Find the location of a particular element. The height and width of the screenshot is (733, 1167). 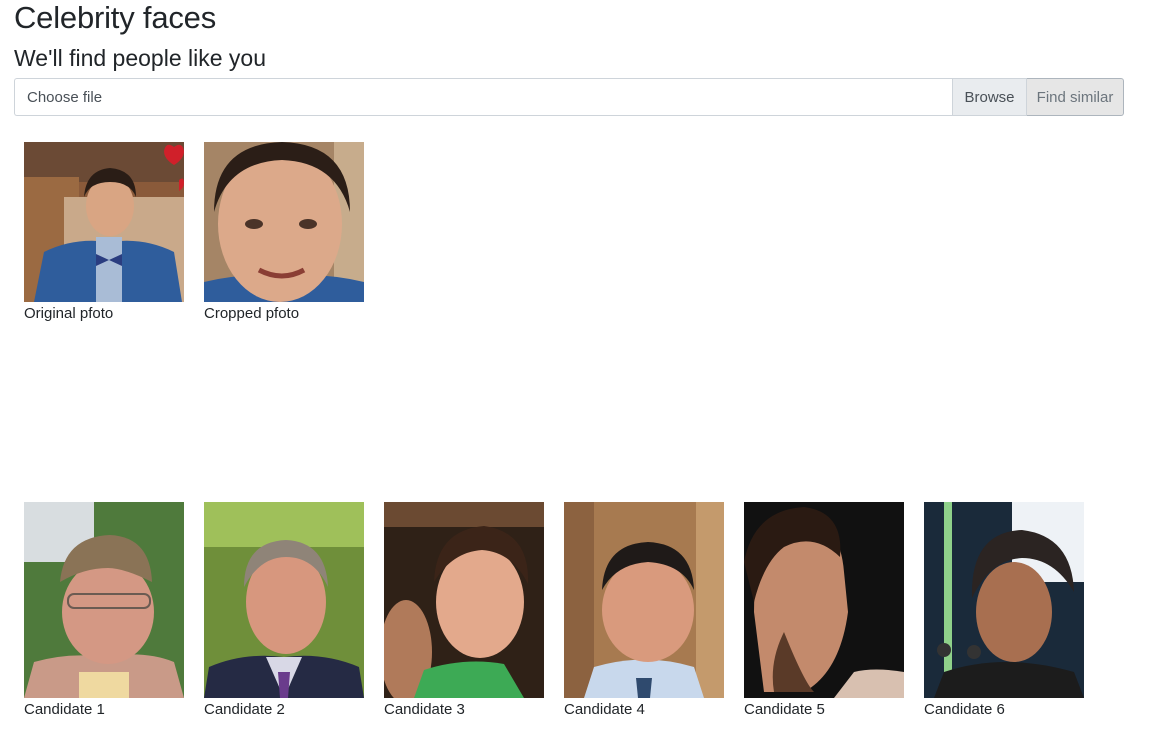

candidate-caption: Candidate 4 is located at coordinates (604, 709).